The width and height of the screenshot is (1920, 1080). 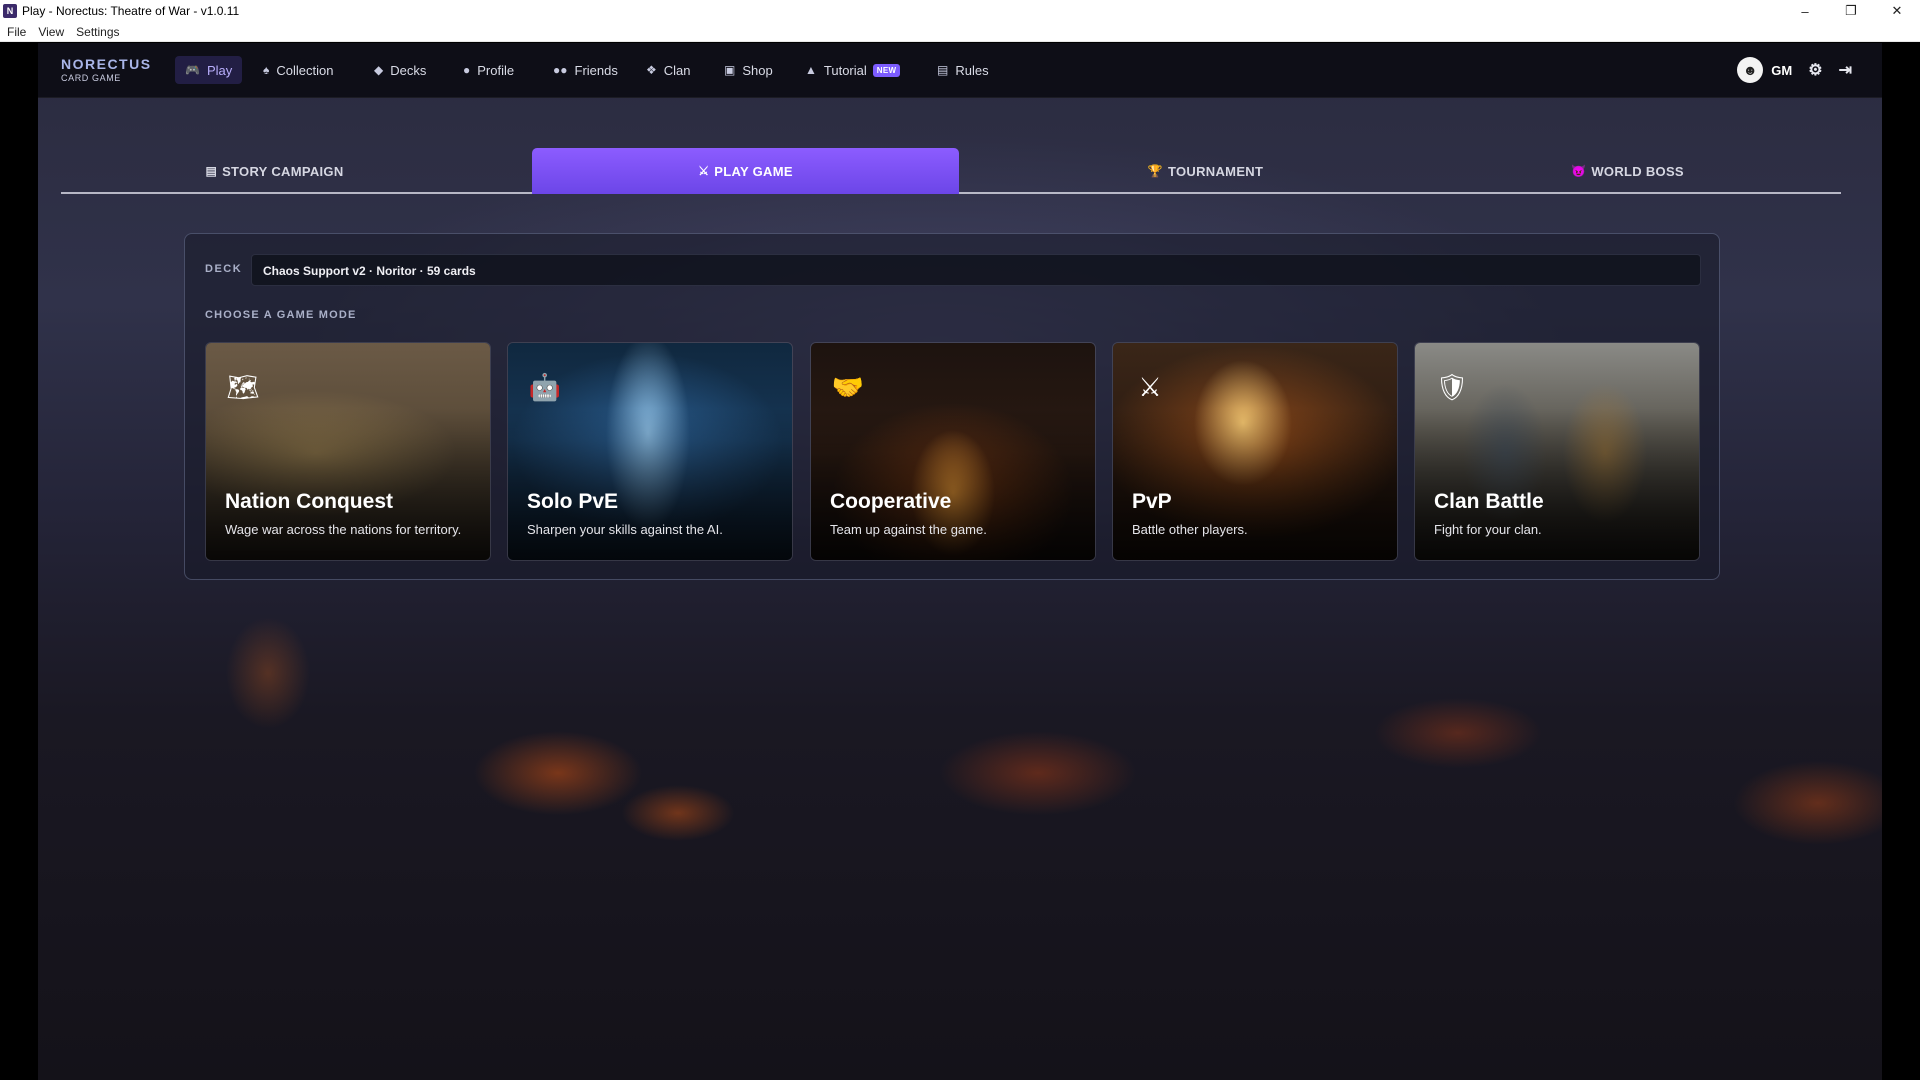 What do you see at coordinates (1750, 70) in the screenshot?
I see `avatar: ☻` at bounding box center [1750, 70].